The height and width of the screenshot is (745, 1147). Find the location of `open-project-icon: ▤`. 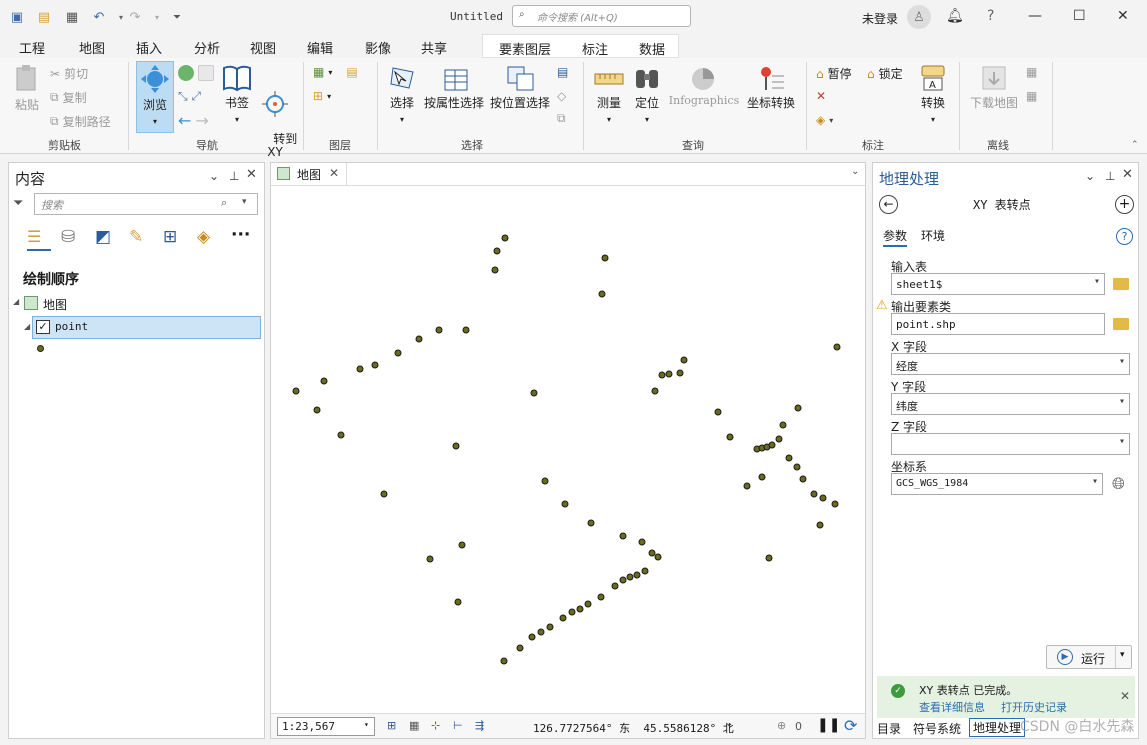

open-project-icon: ▤ is located at coordinates (44, 17).